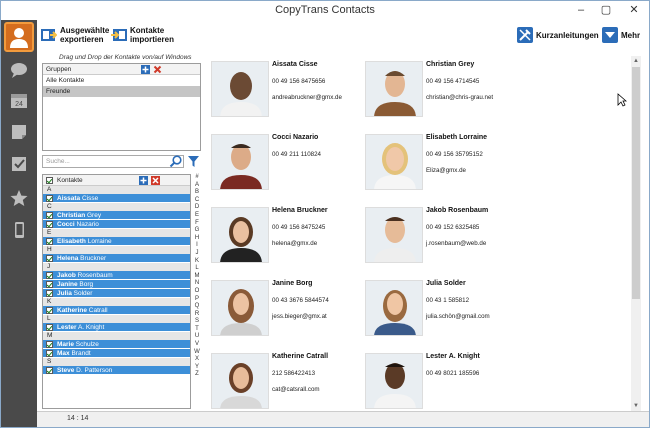 This screenshot has height=428, width=650. What do you see at coordinates (116, 267) in the screenshot?
I see `letter-header-j: J` at bounding box center [116, 267].